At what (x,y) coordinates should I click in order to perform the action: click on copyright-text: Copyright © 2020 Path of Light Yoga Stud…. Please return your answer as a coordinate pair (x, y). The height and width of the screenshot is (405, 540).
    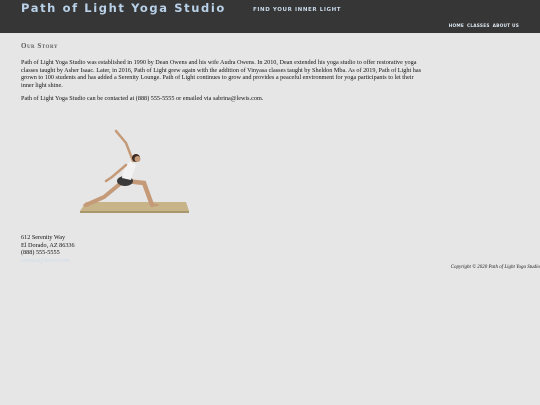
    Looking at the image, I should click on (495, 267).